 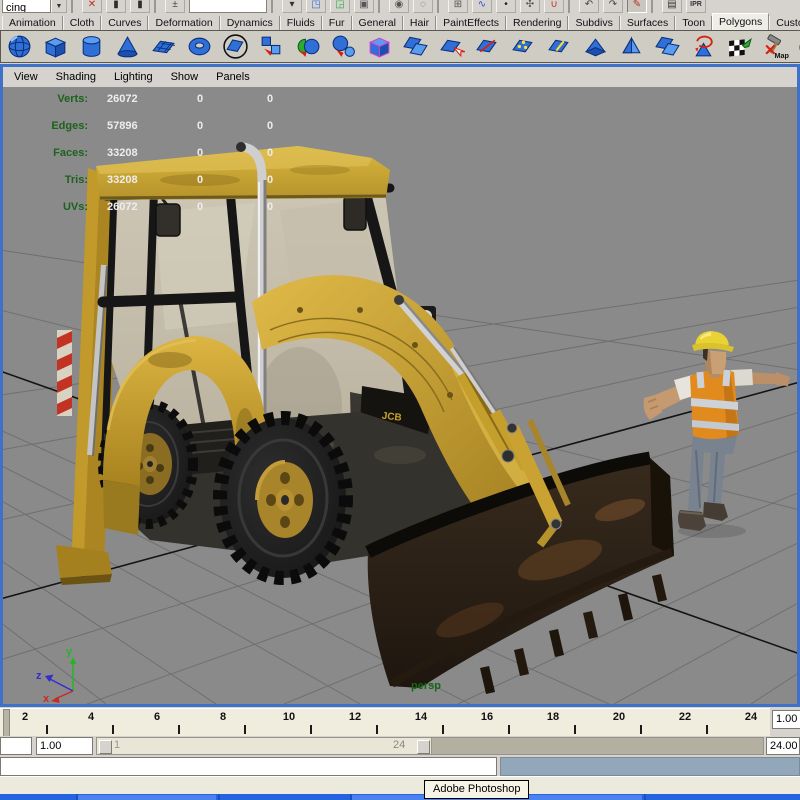 What do you see at coordinates (696, 6) in the screenshot?
I see `ipr-render-icon: IPR` at bounding box center [696, 6].